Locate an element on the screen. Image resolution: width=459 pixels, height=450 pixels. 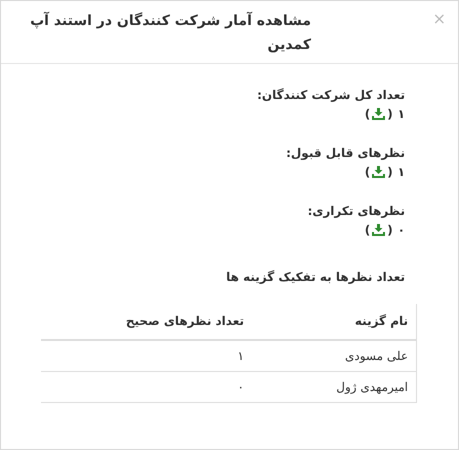
stat-label: تعداد کل شرکت کنندگان: is located at coordinates (330, 95).